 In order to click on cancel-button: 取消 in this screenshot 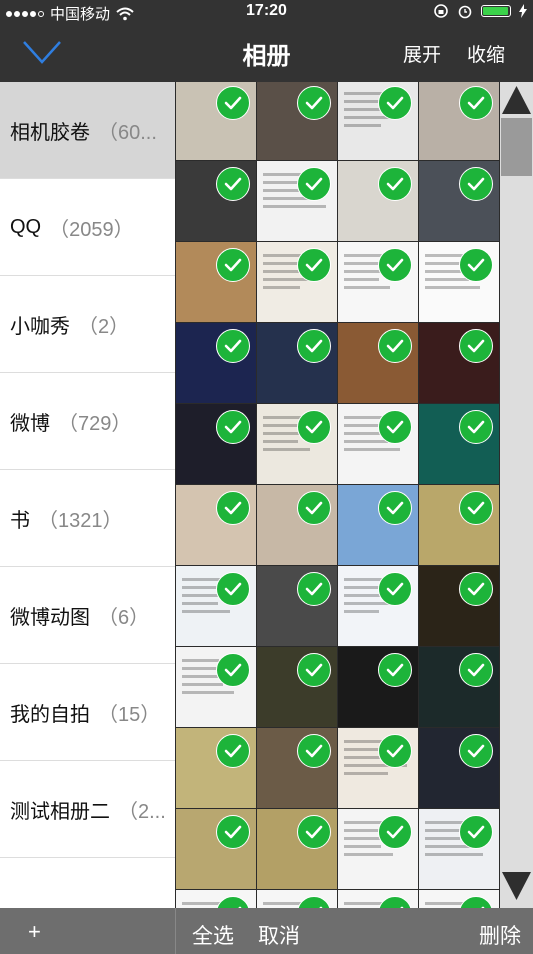, I will do `click(279, 935)`.